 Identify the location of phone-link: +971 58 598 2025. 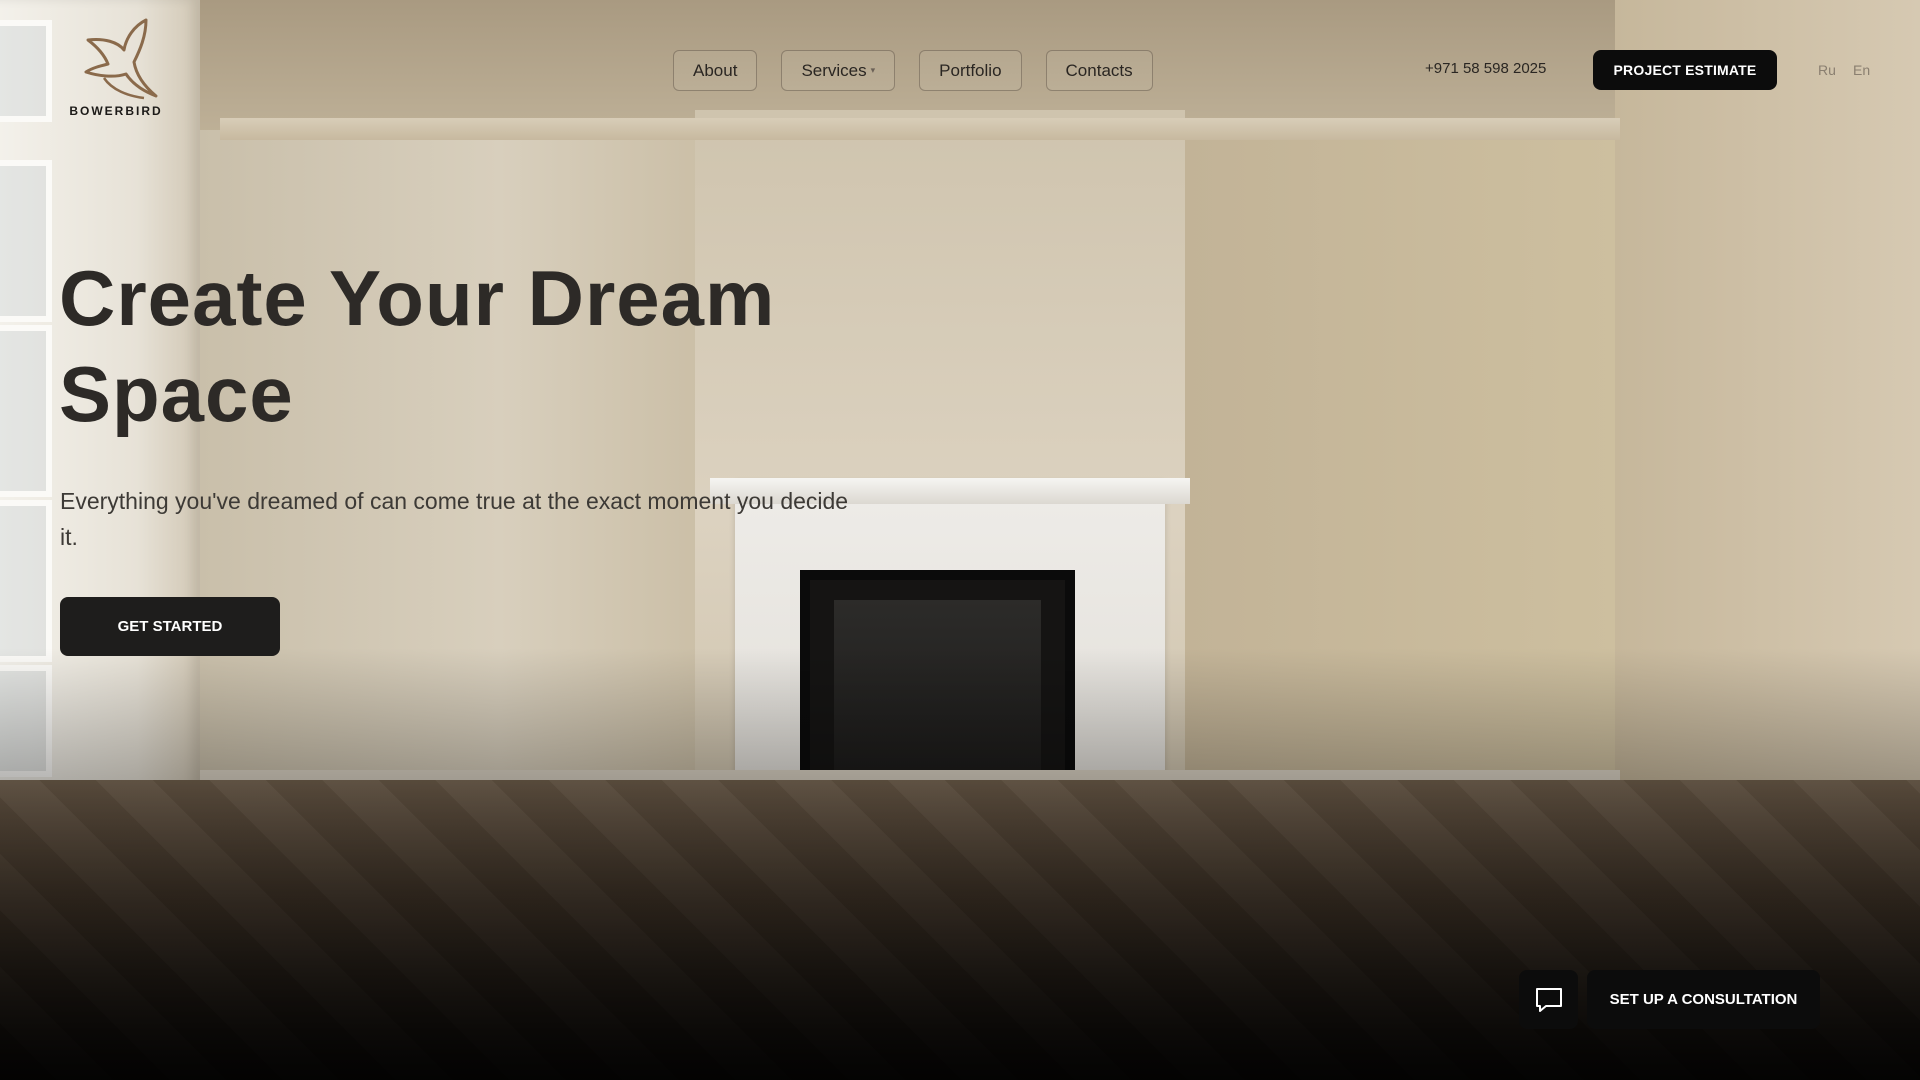
(1485, 68).